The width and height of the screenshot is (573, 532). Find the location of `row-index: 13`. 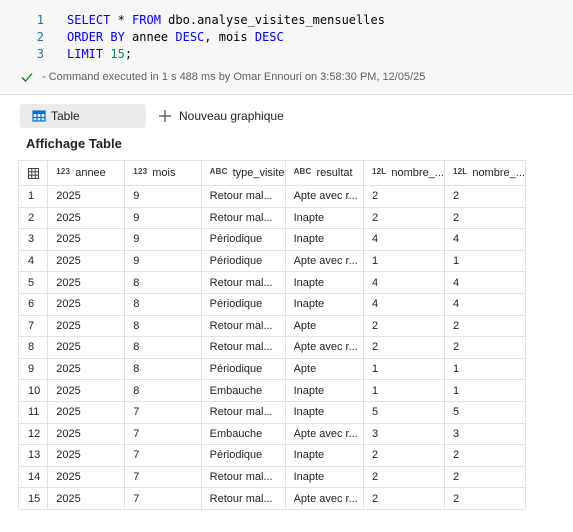

row-index: 13 is located at coordinates (33, 455).